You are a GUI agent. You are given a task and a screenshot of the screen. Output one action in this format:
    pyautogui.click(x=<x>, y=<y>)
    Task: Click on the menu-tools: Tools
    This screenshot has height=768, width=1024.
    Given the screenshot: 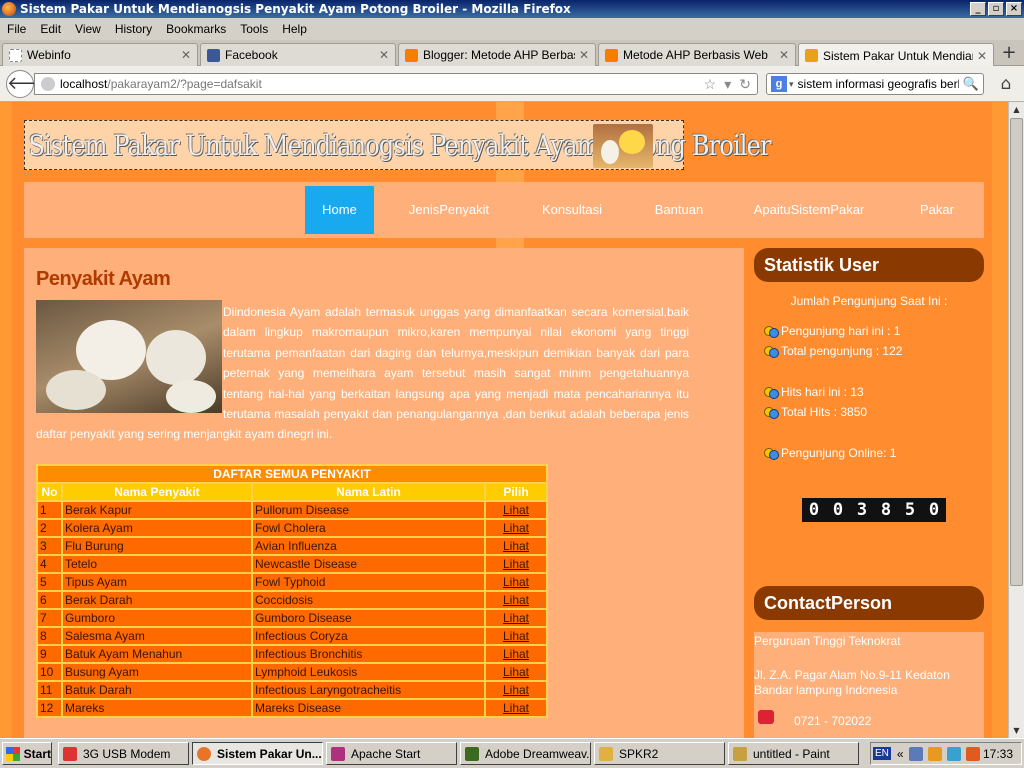 What is the action you would take?
    pyautogui.click(x=254, y=29)
    